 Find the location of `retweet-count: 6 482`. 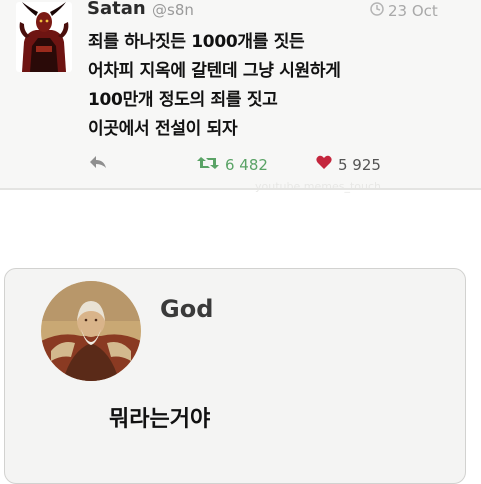

retweet-count: 6 482 is located at coordinates (246, 165).